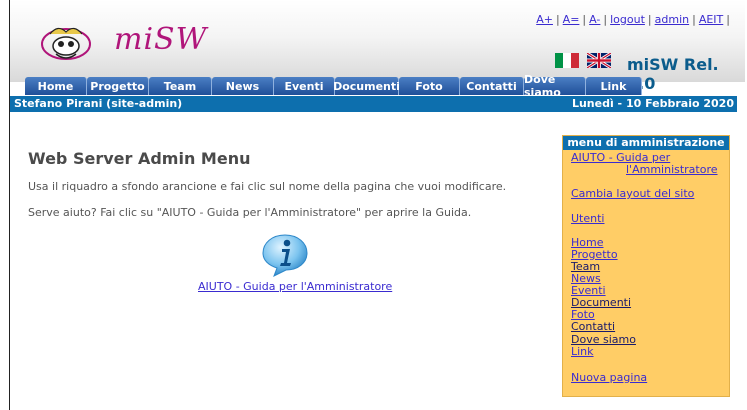  I want to click on uk-flag-icon, so click(599, 60).